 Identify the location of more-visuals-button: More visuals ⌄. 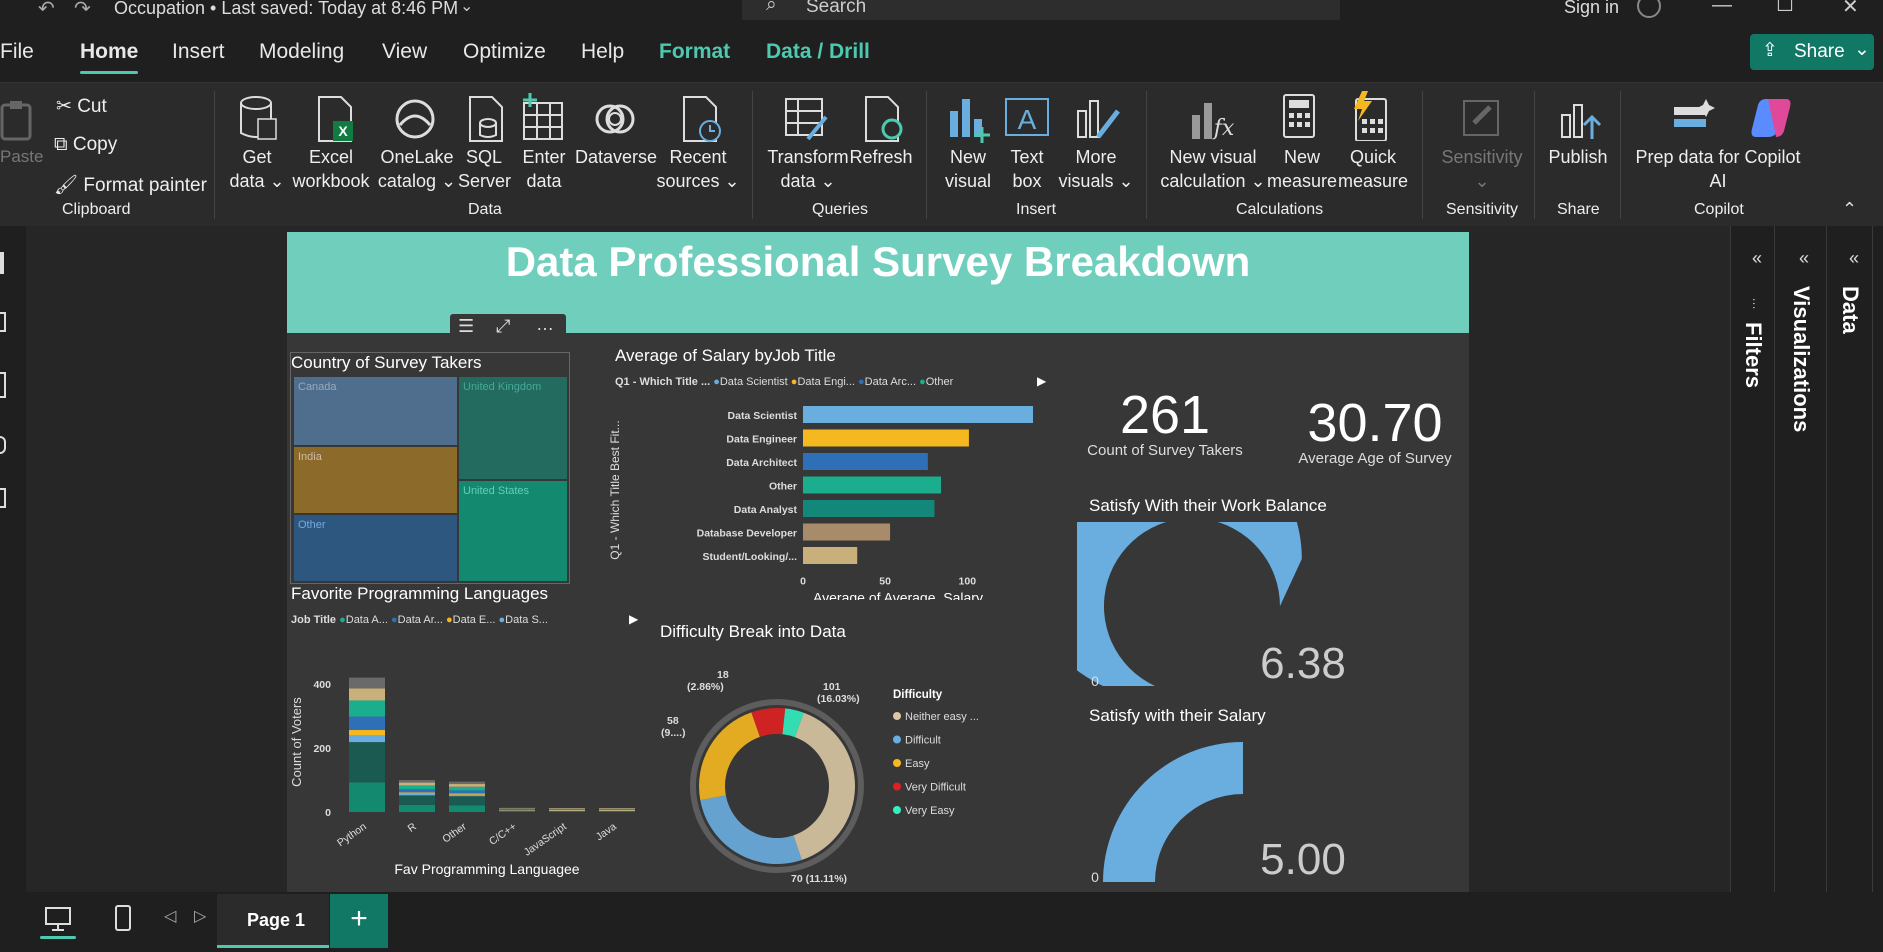
(1096, 169).